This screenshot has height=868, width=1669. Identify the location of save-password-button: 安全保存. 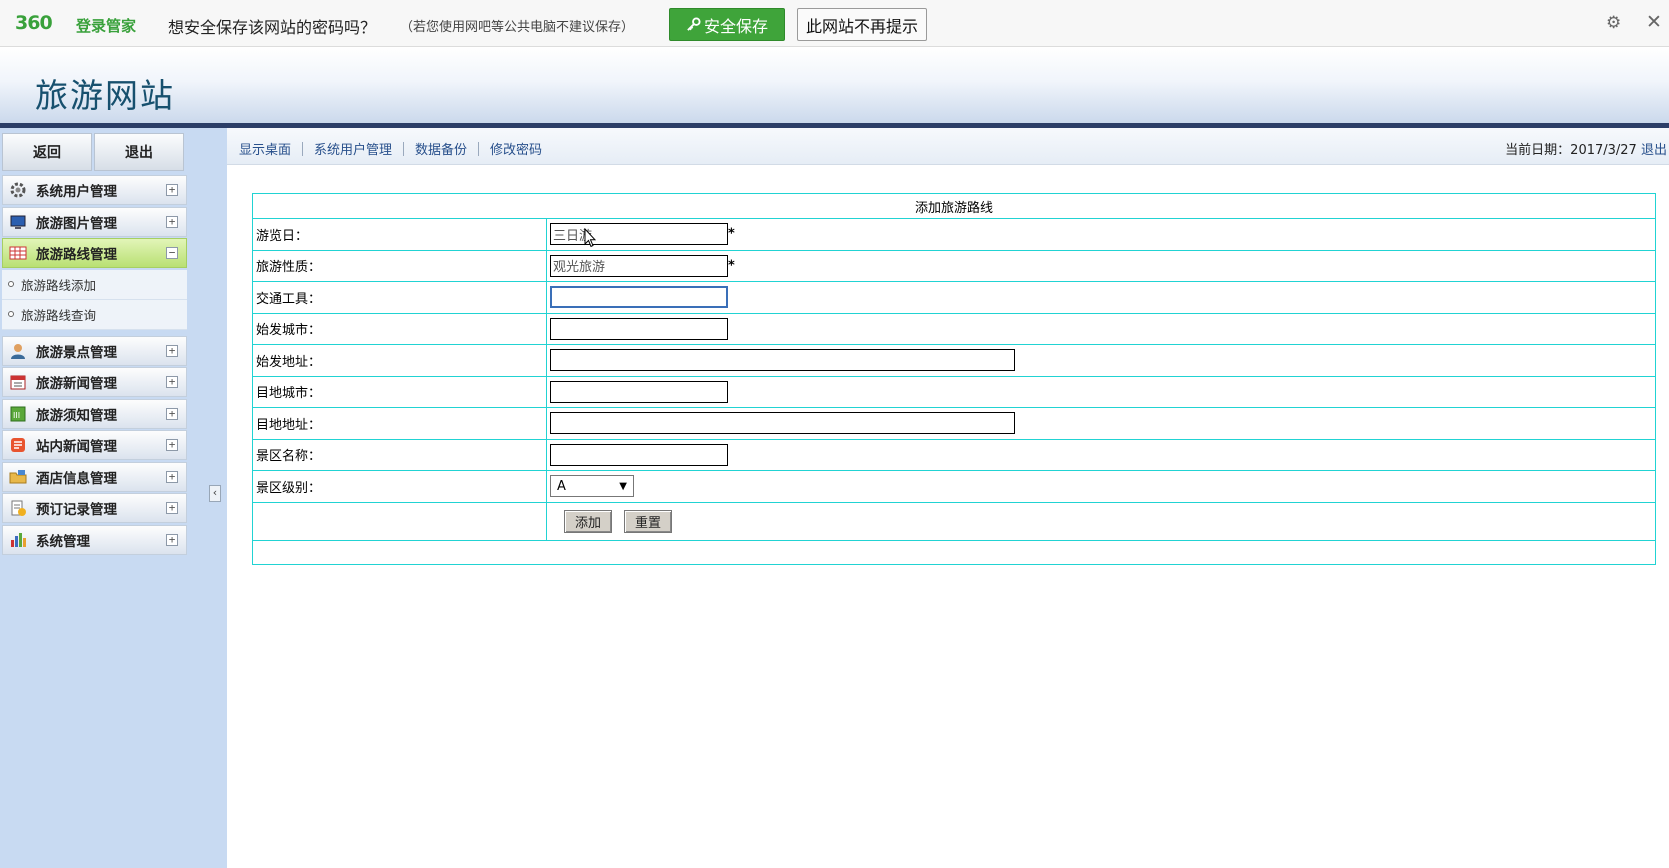
(727, 24).